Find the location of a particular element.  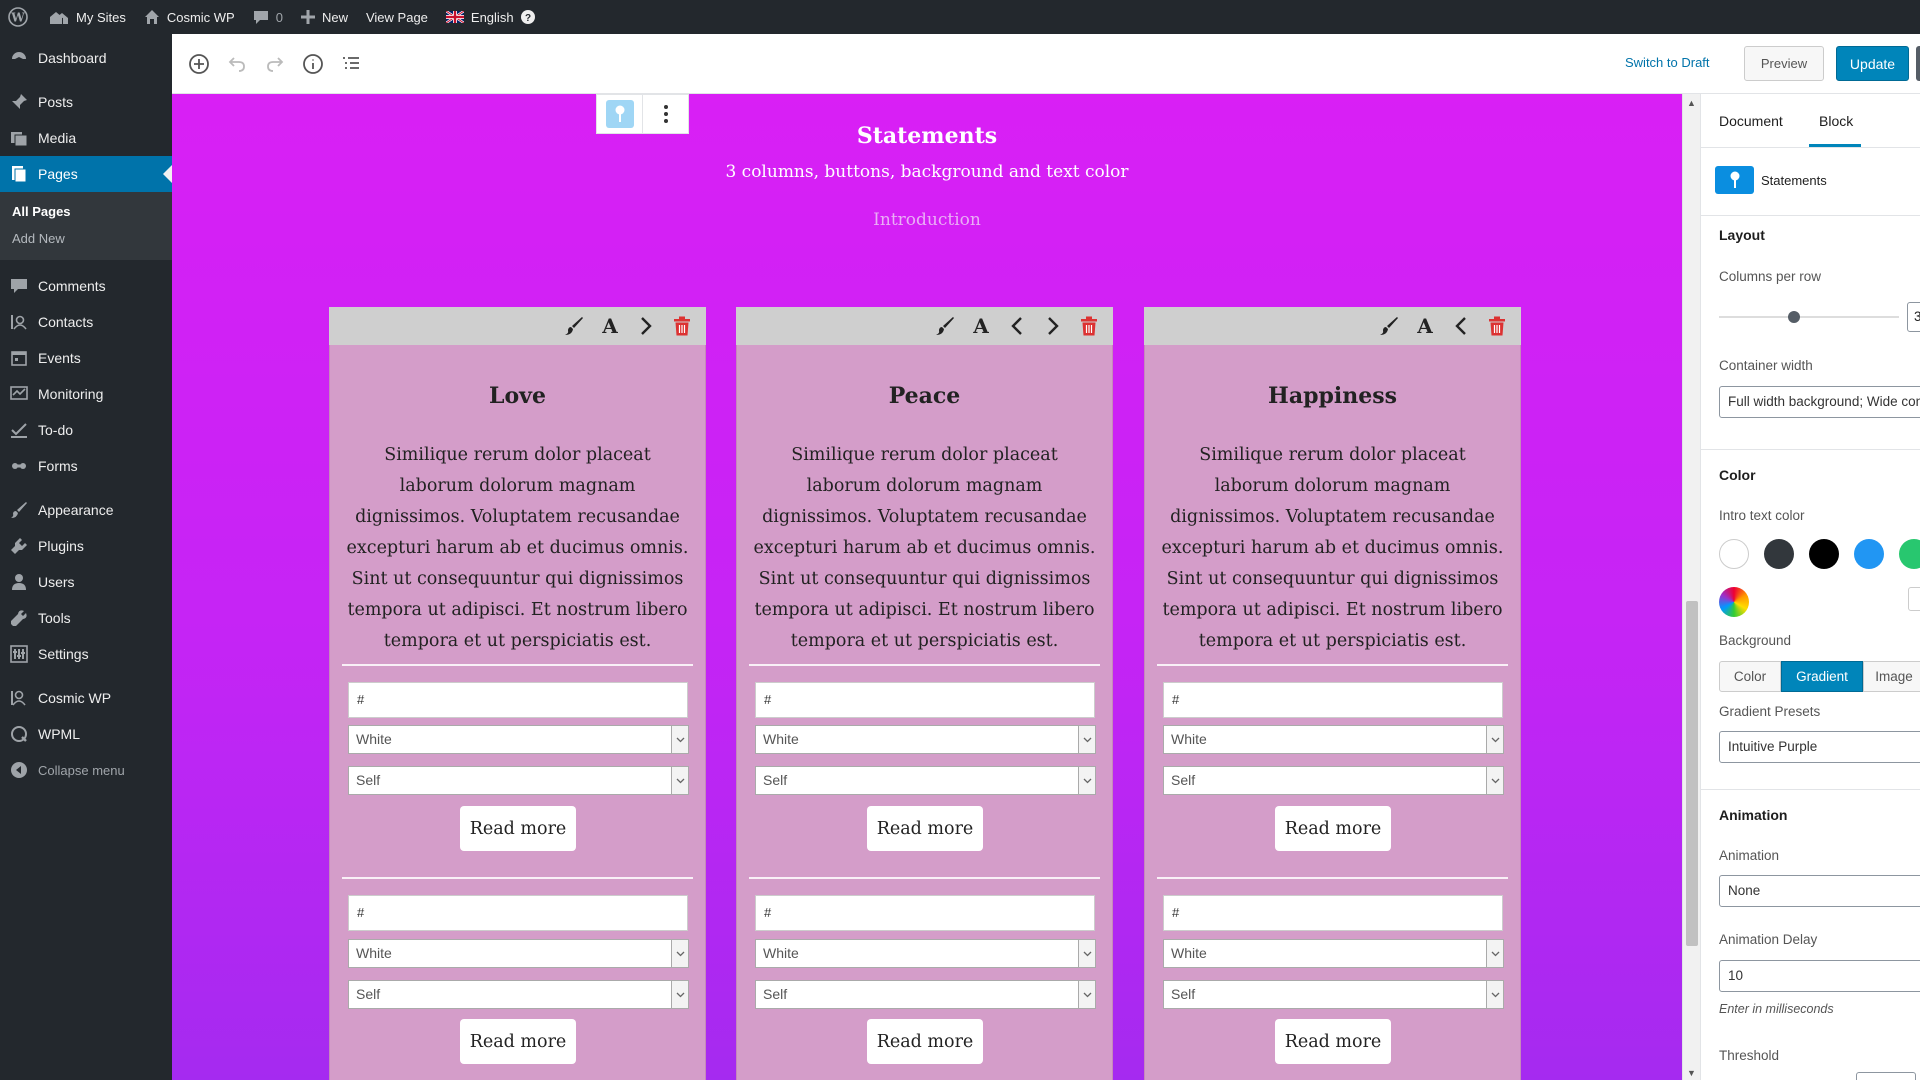

sidebar-item-dashboard: Dashboard is located at coordinates (86, 58).